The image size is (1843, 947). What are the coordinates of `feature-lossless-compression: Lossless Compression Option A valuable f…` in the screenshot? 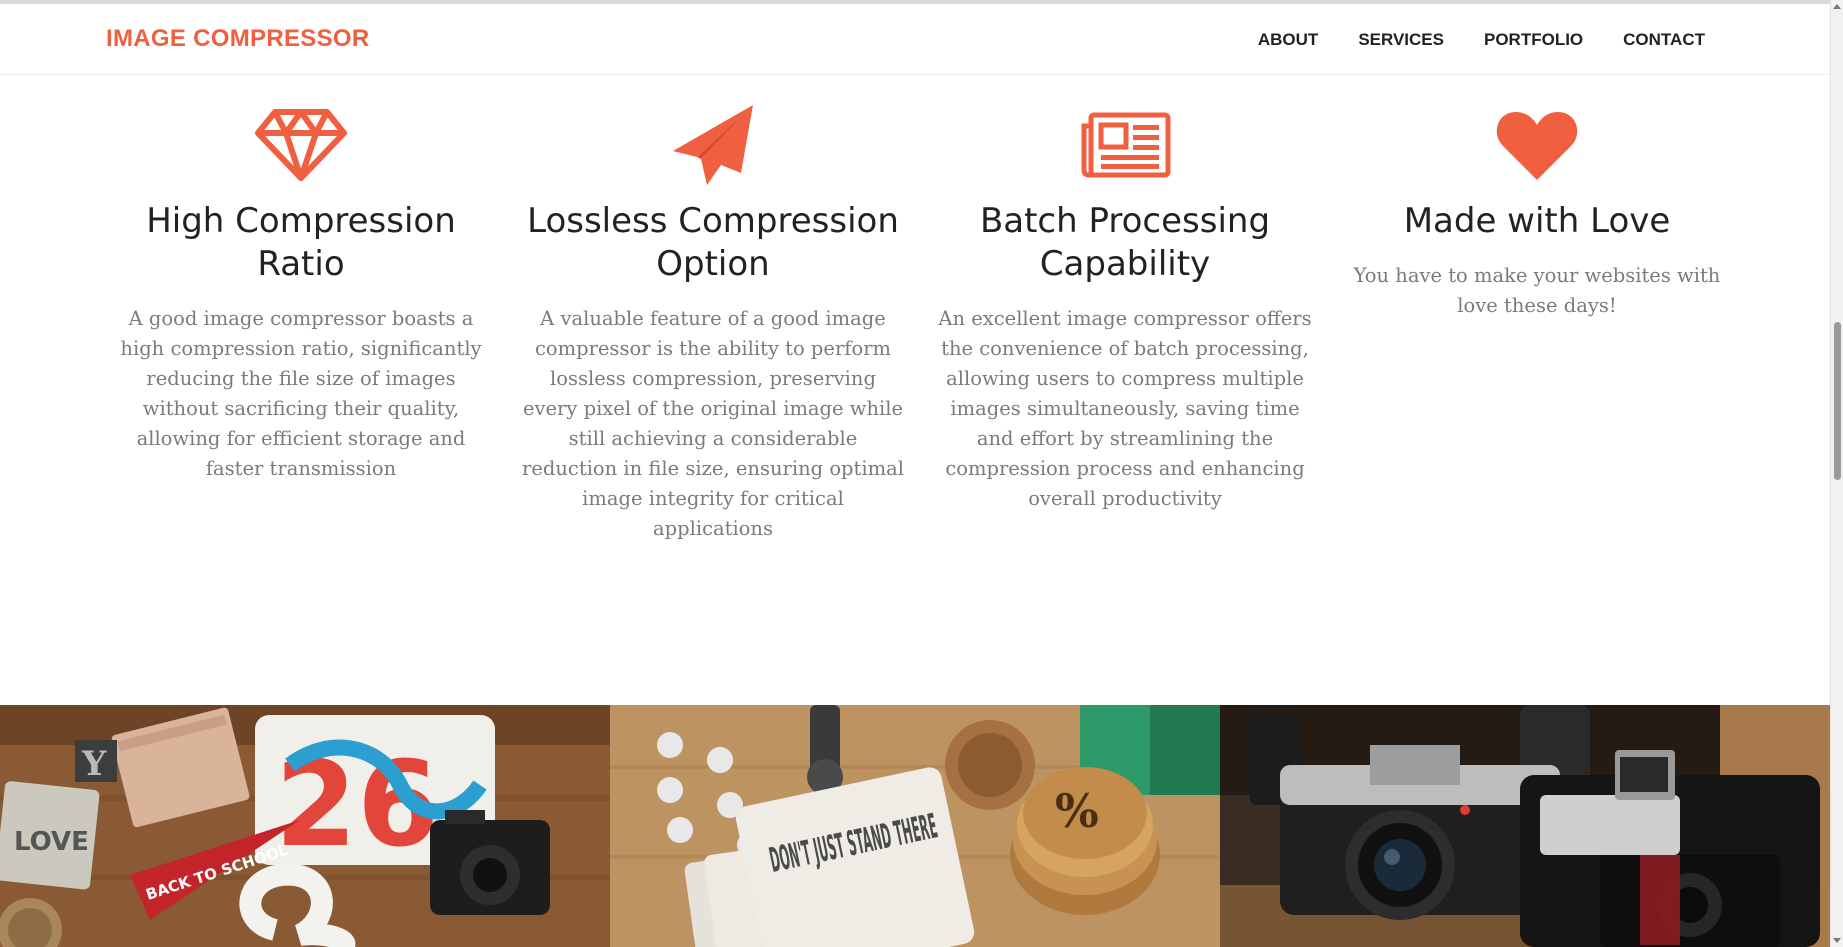 It's located at (713, 322).